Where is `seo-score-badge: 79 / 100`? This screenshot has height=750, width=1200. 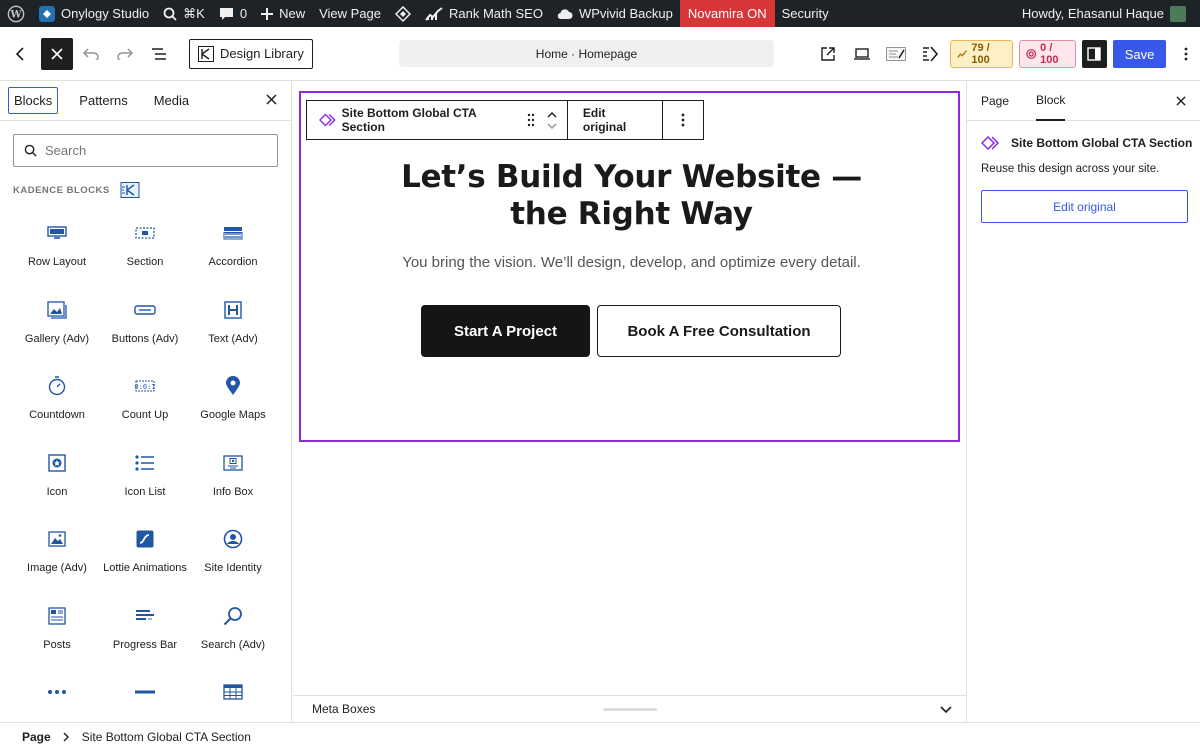
seo-score-badge: 79 / 100 is located at coordinates (981, 54).